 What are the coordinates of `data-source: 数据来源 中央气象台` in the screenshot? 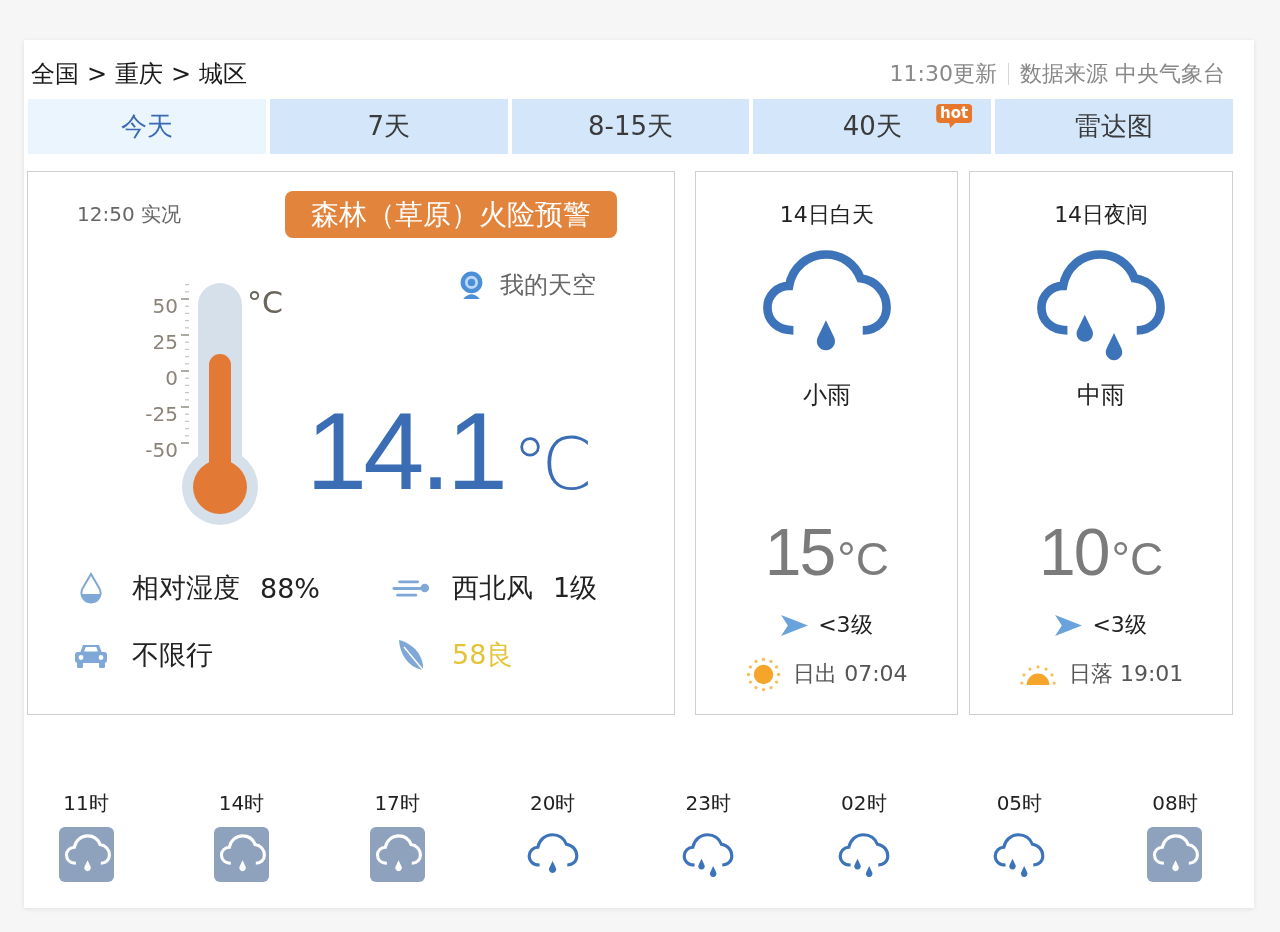 It's located at (1122, 74).